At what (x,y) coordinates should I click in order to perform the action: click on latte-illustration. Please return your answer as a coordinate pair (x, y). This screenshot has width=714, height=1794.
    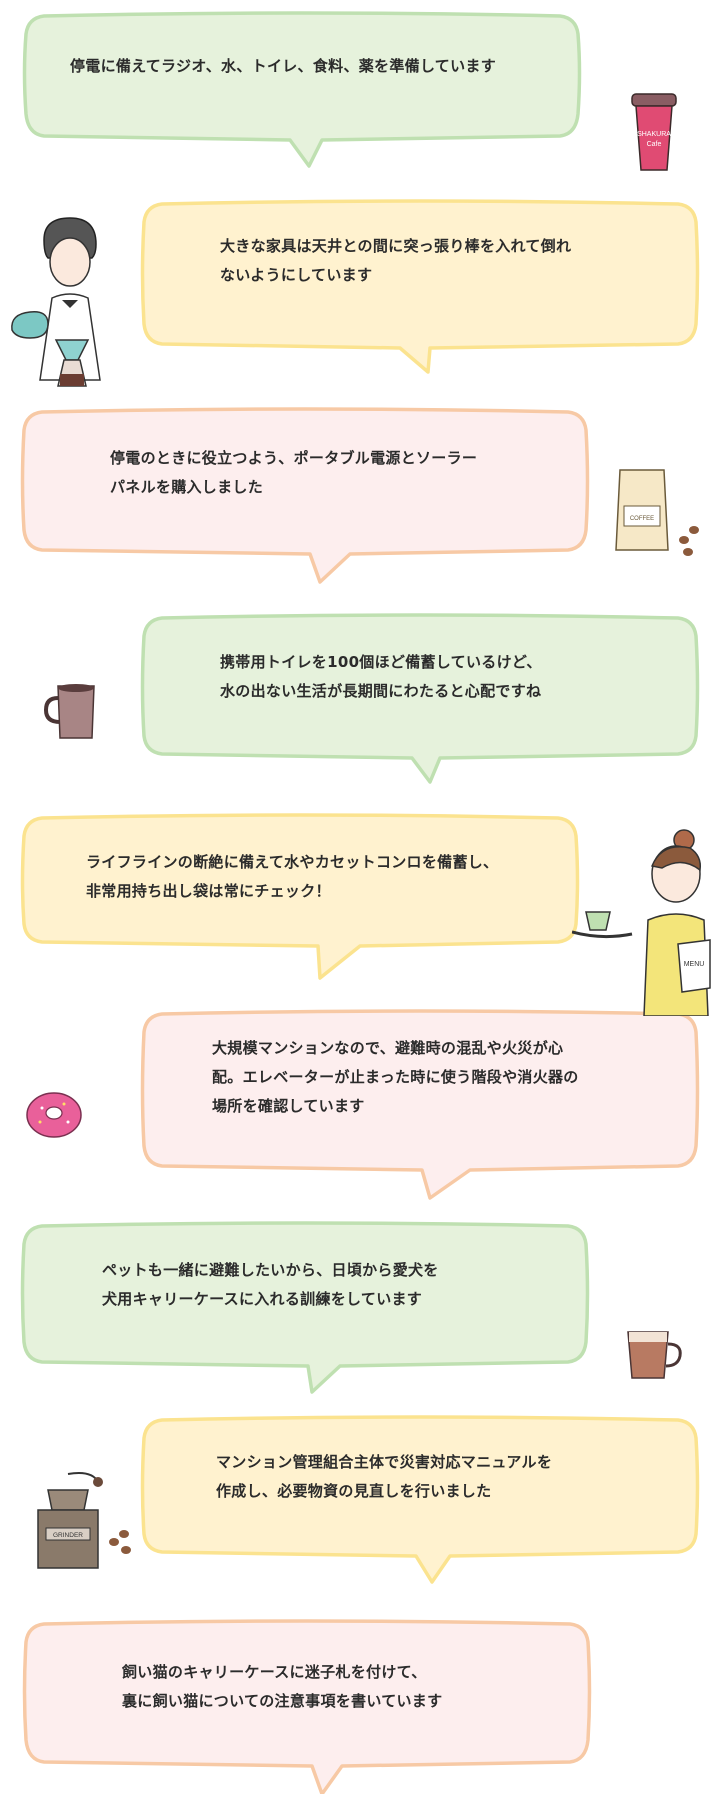
    Looking at the image, I should click on (654, 1355).